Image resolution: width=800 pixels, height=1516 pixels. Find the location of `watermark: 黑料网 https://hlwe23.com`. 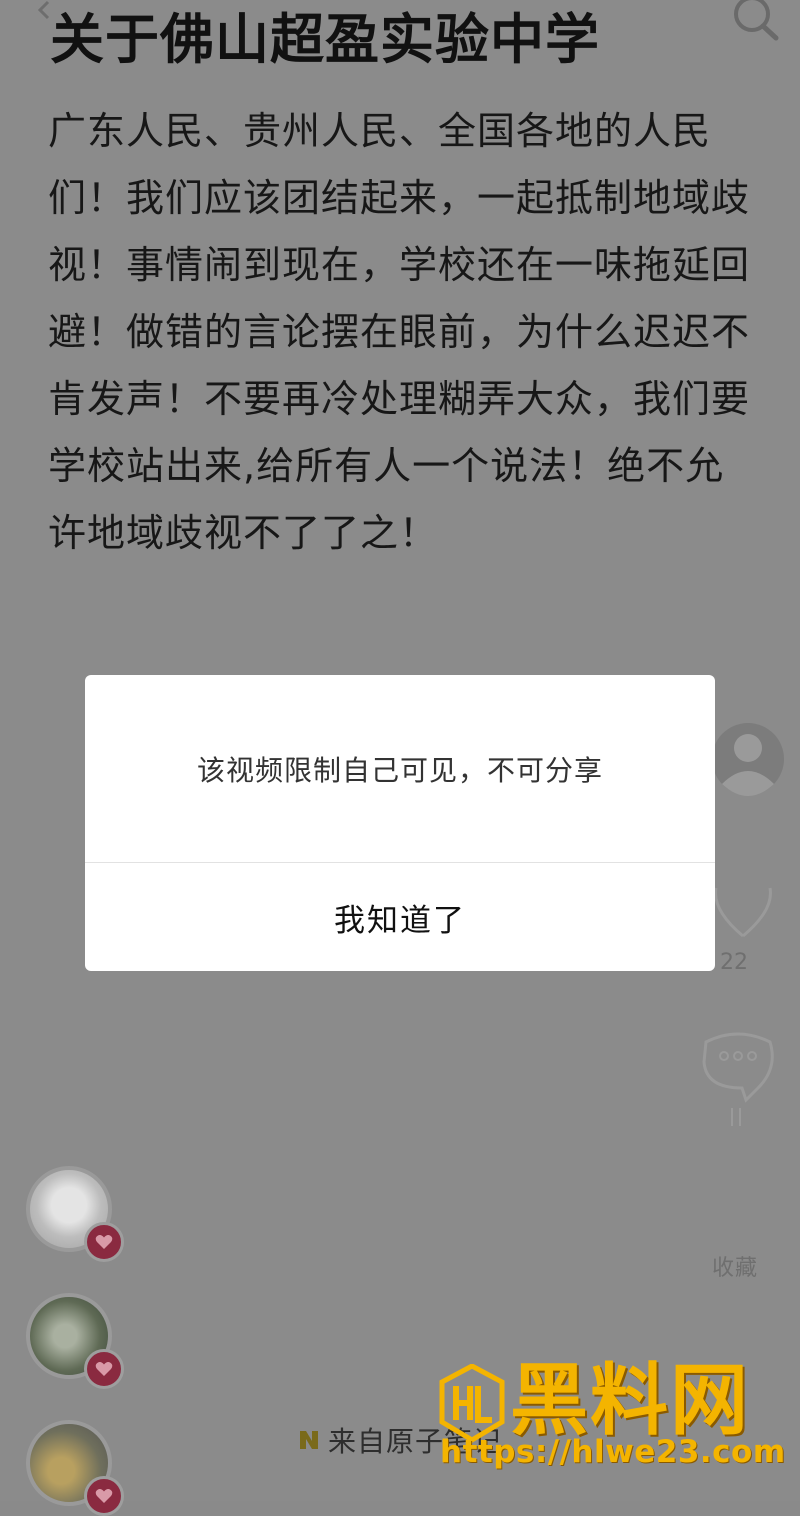

watermark: 黑料网 https://hlwe23.com is located at coordinates (609, 1415).